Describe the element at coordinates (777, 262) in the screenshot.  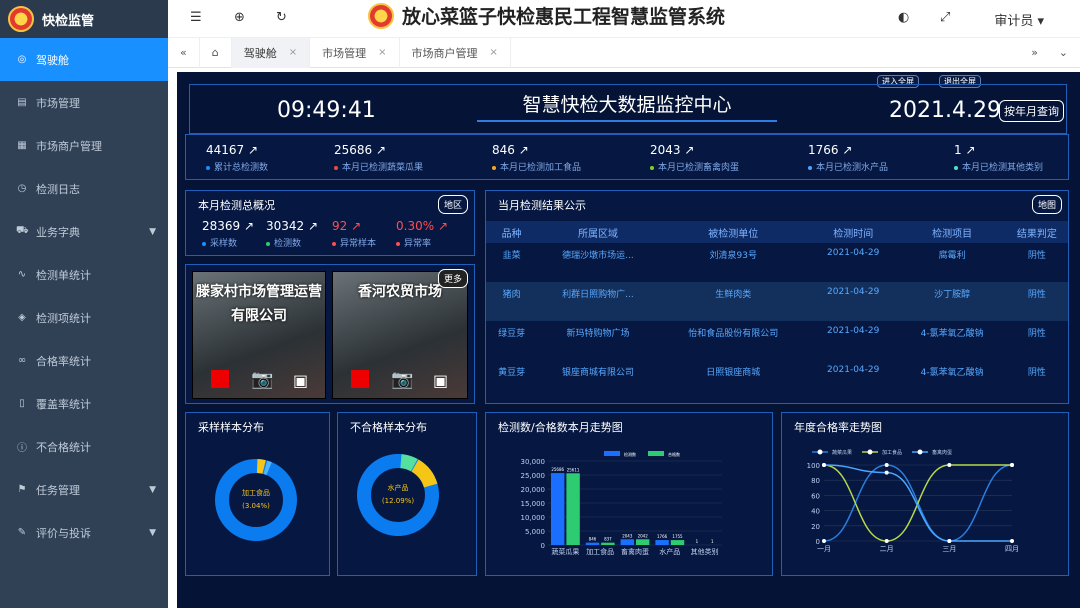
I see `table-row: 韭菜 德瑞沙墩市场运... 刘清泉93号 2021-04-29 腐霉利 阴性` at that location.